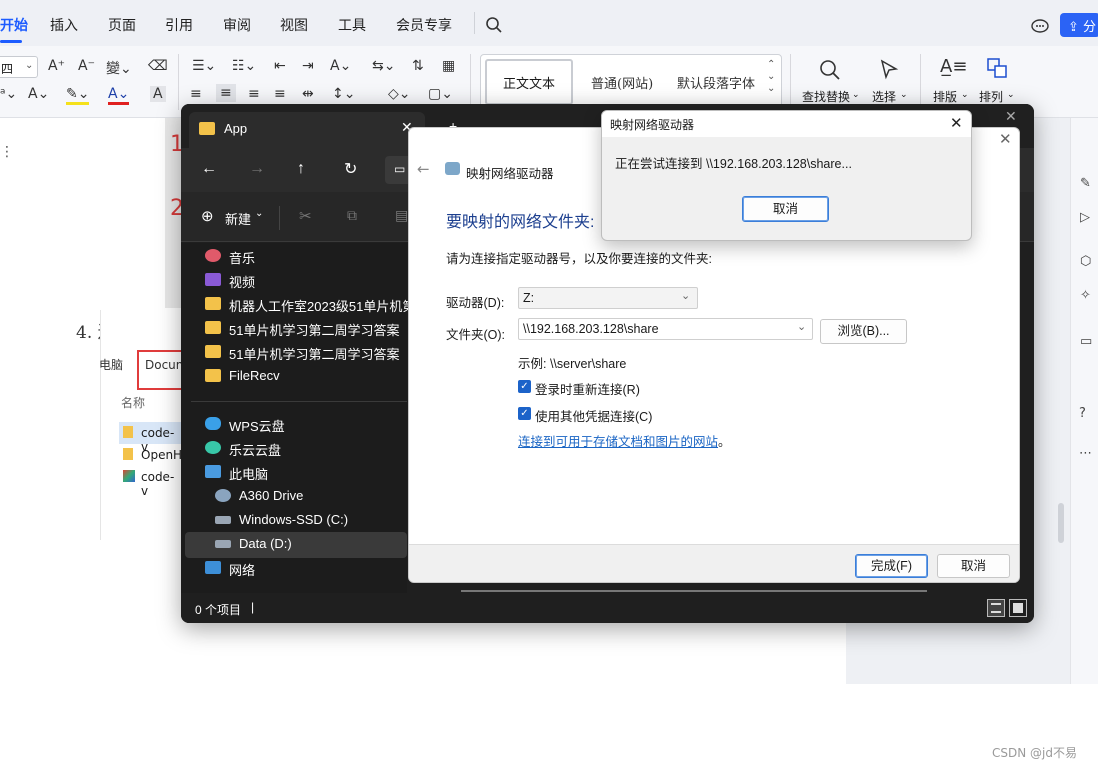 The height and width of the screenshot is (769, 1098). I want to click on layout-label: 排版, so click(945, 96).